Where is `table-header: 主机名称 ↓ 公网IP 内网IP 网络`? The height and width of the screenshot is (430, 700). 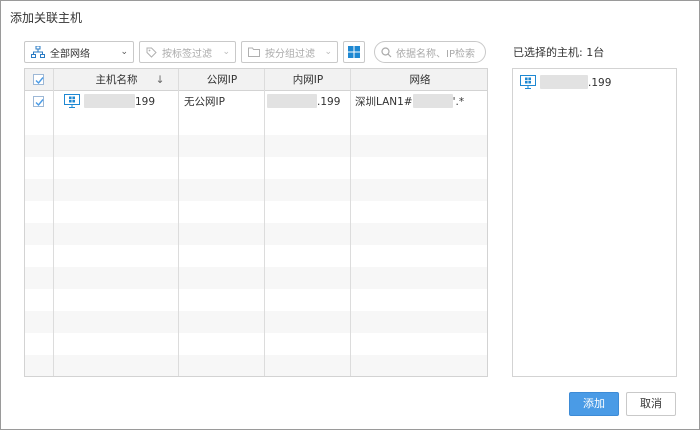
table-header: 主机名称 ↓ 公网IP 内网IP 网络 is located at coordinates (256, 80).